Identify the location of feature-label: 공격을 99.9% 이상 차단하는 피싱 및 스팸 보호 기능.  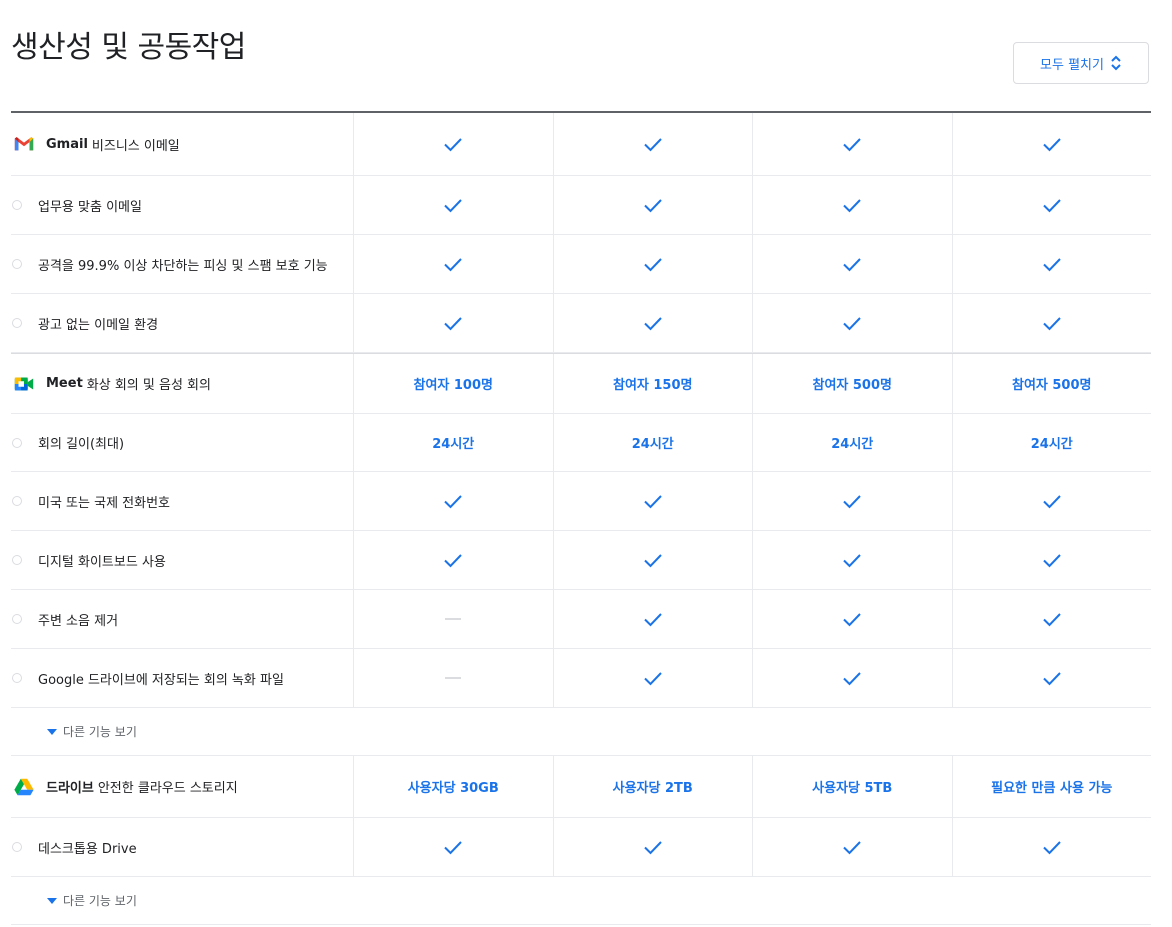
(183, 266).